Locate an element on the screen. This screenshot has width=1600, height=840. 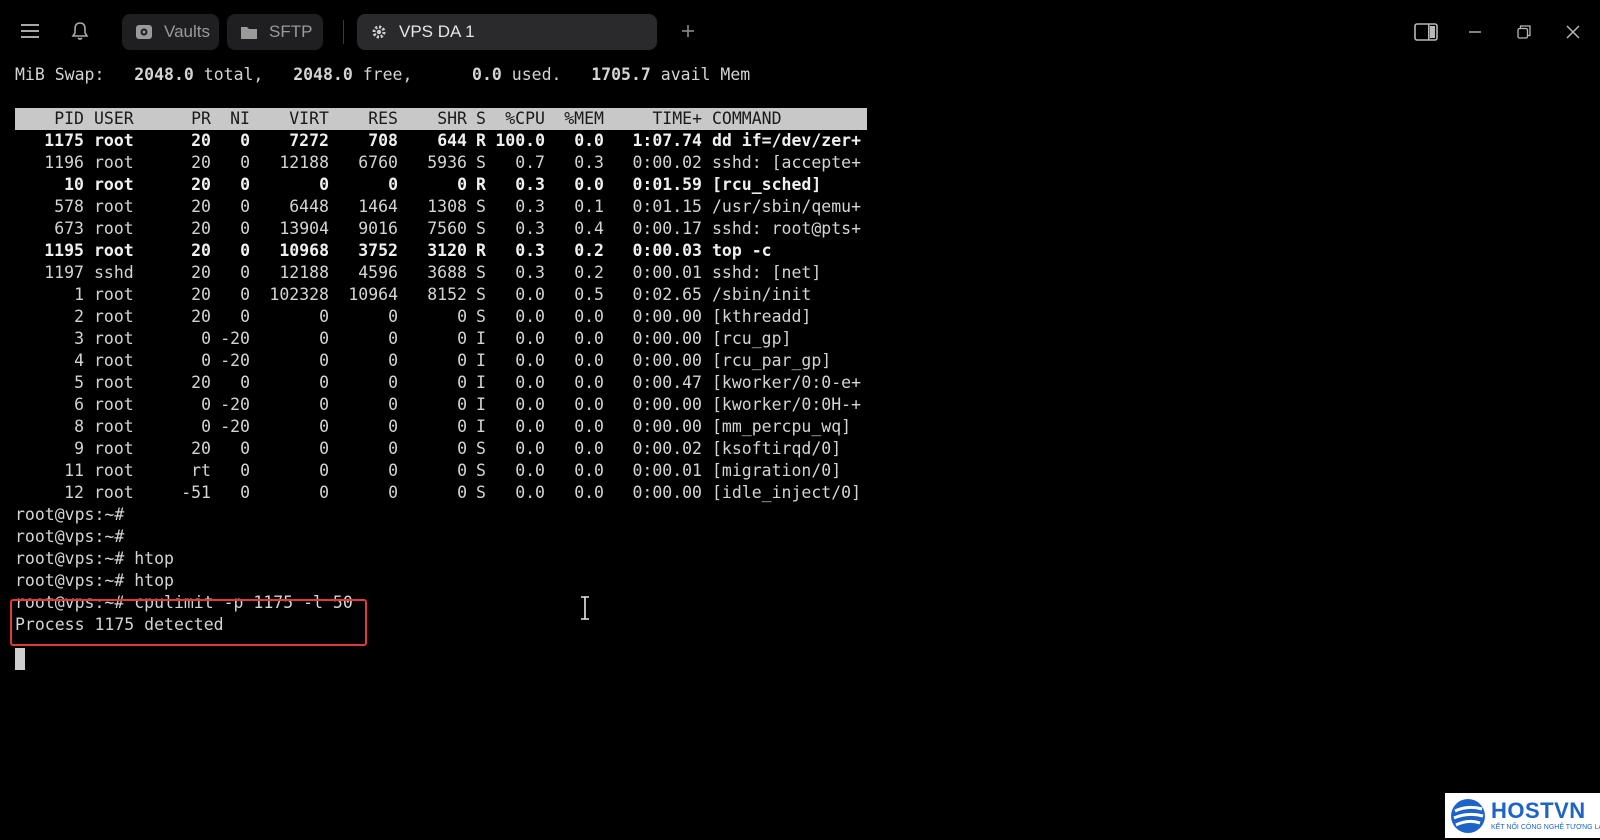
process-row: 8 root 0 -20 0 0 0 I 0.0 0.0 0:00.00 [mm_percpu_wq] is located at coordinates (441, 427).